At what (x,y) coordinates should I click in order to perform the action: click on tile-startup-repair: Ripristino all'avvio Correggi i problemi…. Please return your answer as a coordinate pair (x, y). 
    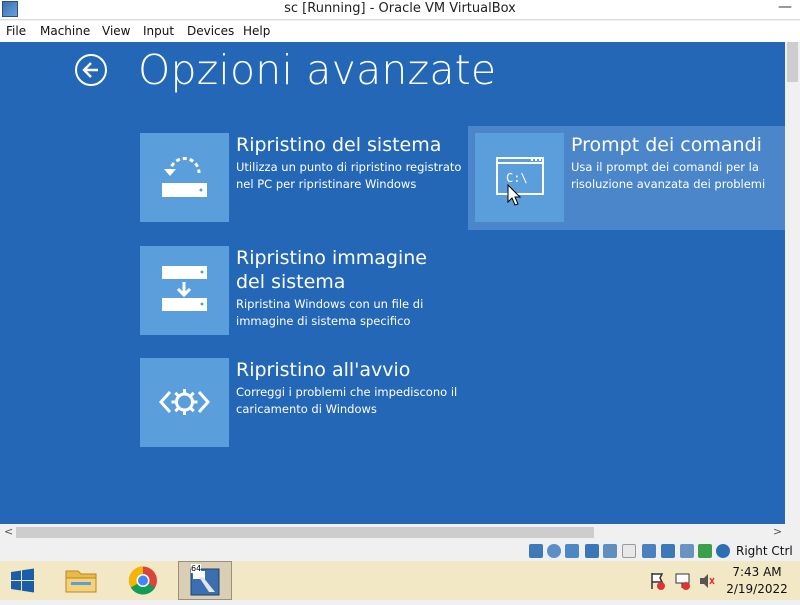
    Looking at the image, I should click on (300, 402).